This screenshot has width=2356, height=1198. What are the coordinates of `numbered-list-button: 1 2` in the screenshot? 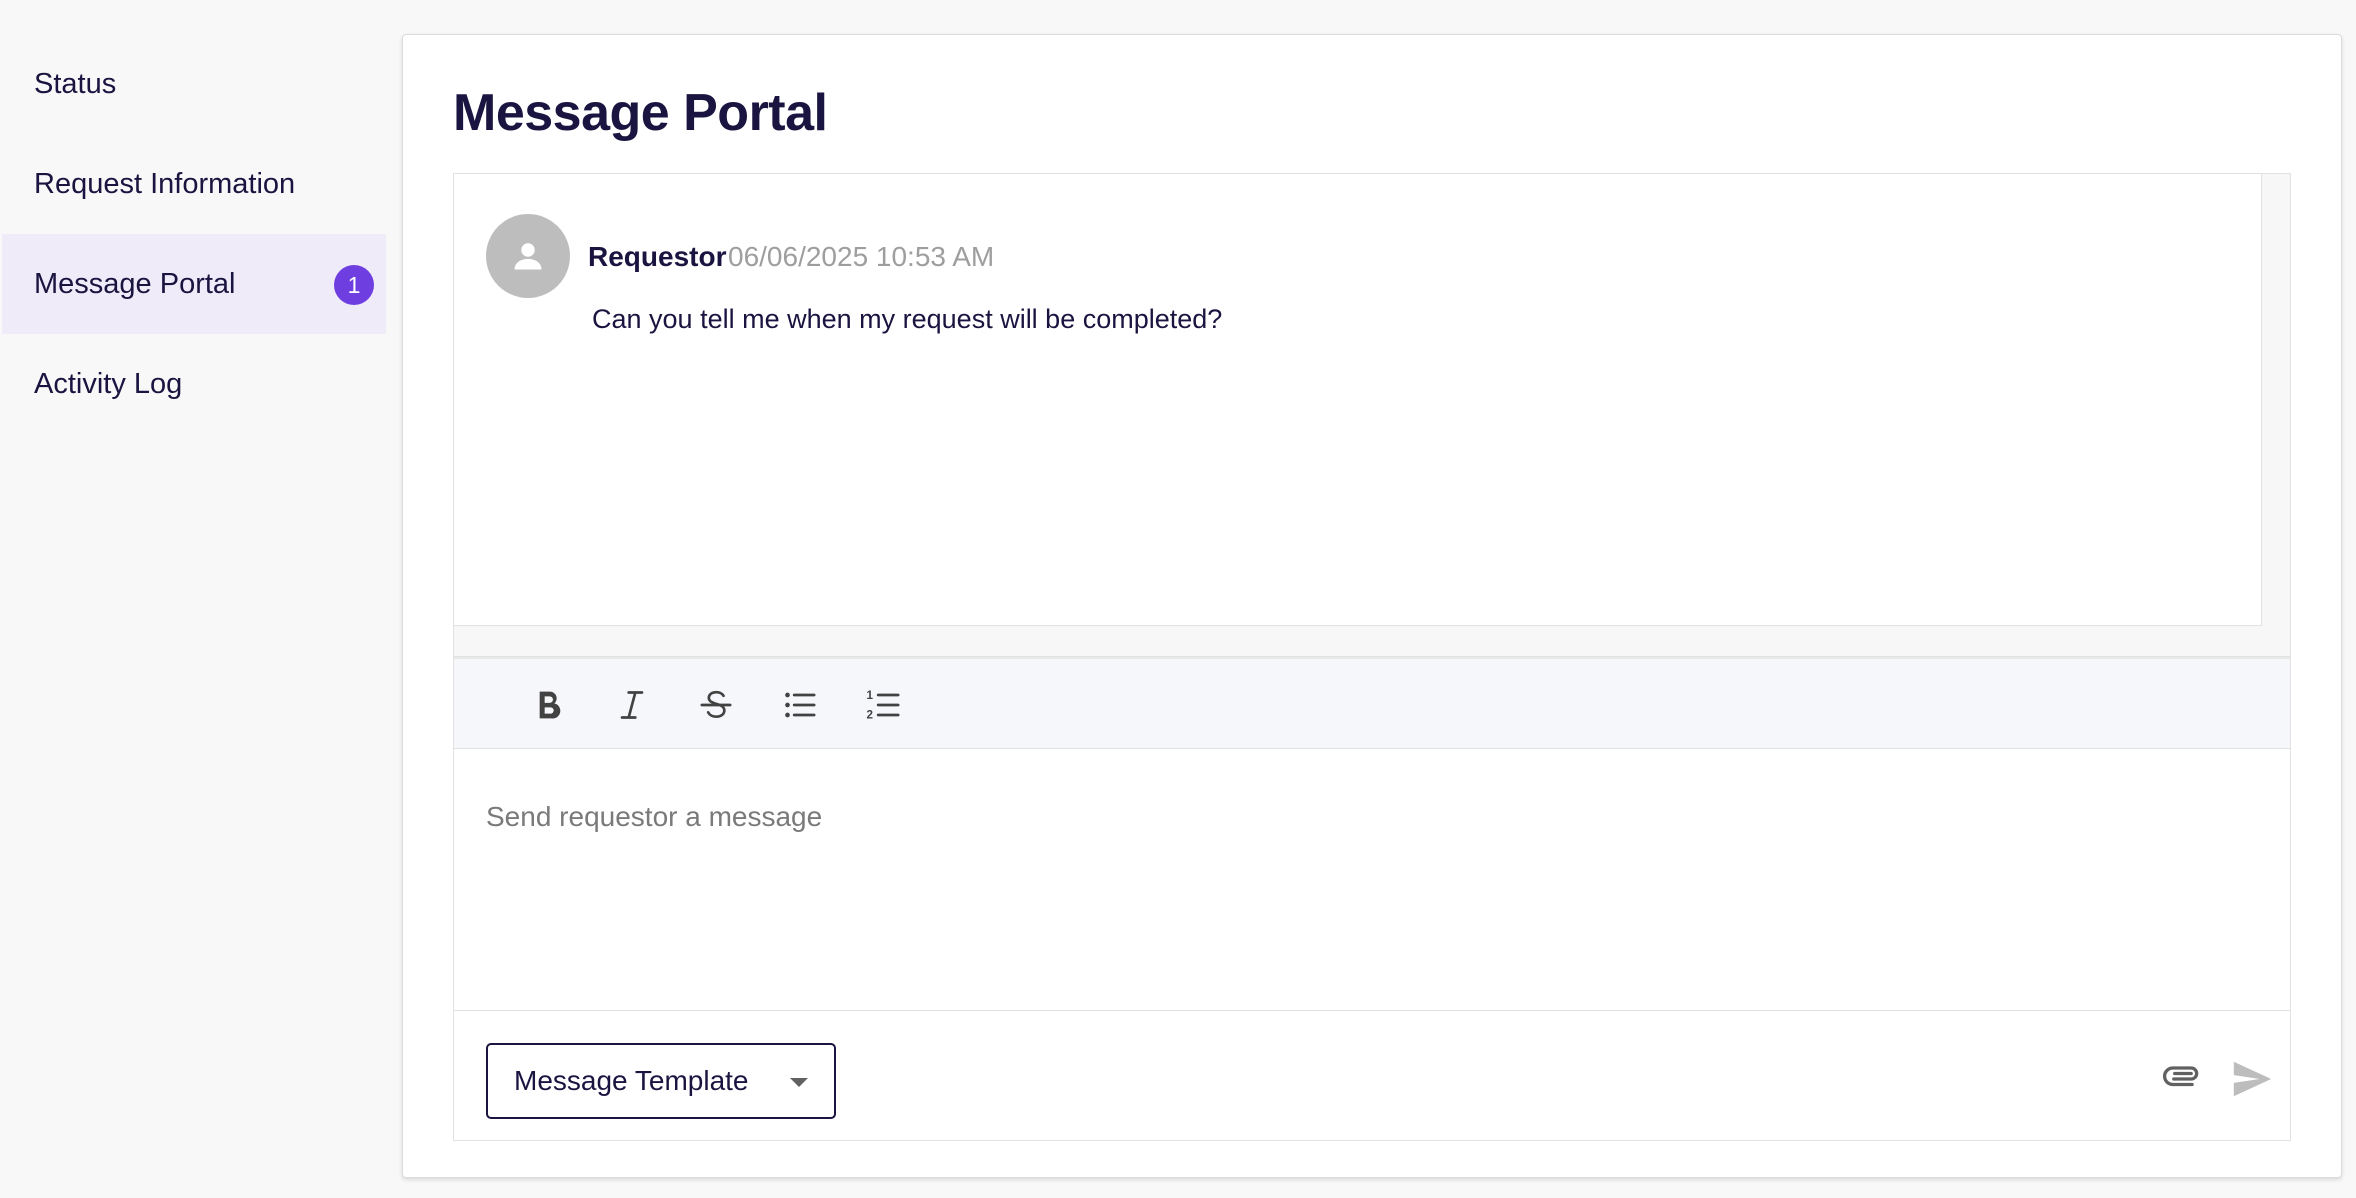 It's located at (884, 705).